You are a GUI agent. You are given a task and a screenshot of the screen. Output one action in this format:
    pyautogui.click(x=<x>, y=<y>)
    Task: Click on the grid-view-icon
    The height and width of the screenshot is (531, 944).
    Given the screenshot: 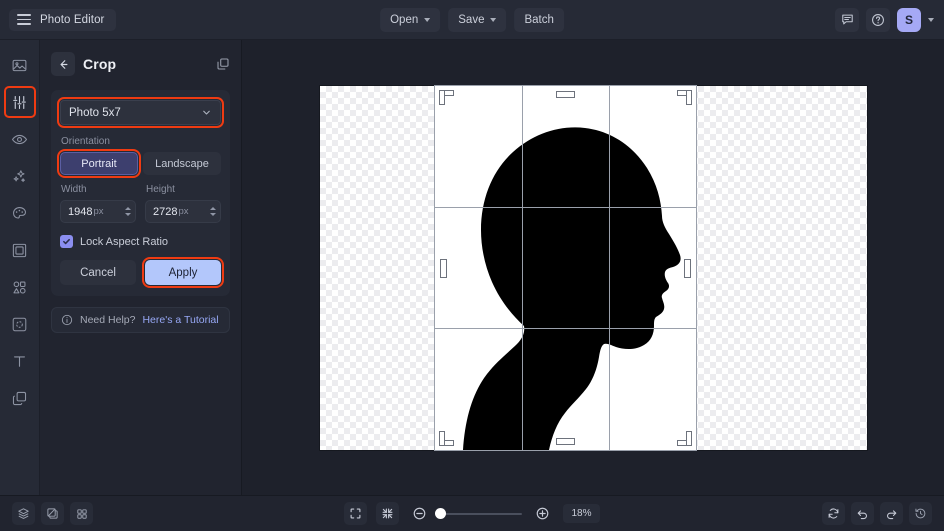 What is the action you would take?
    pyautogui.click(x=81, y=513)
    